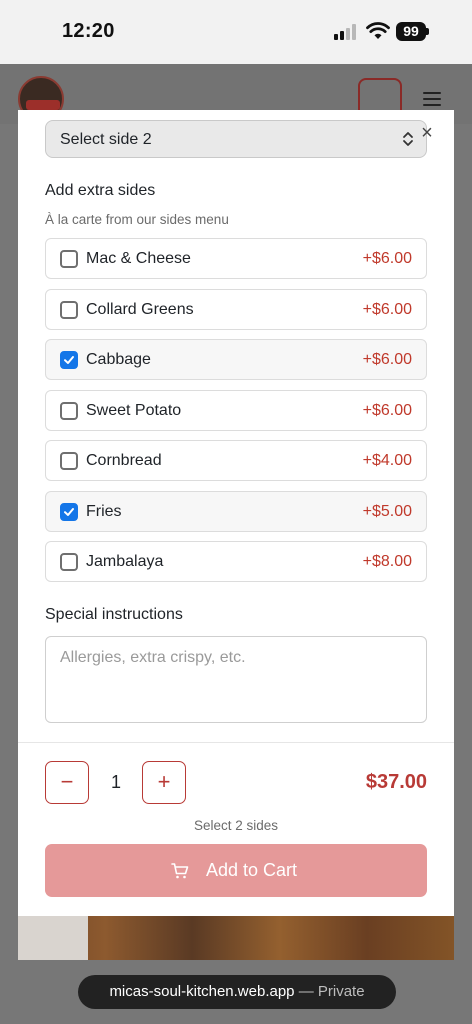 Image resolution: width=472 pixels, height=1024 pixels. I want to click on wifi-icon, so click(378, 30).